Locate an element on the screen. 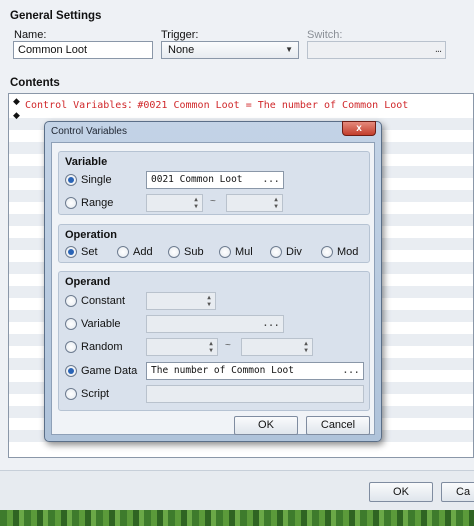 The height and width of the screenshot is (526, 474). dialog-ok-button: OK is located at coordinates (266, 425).